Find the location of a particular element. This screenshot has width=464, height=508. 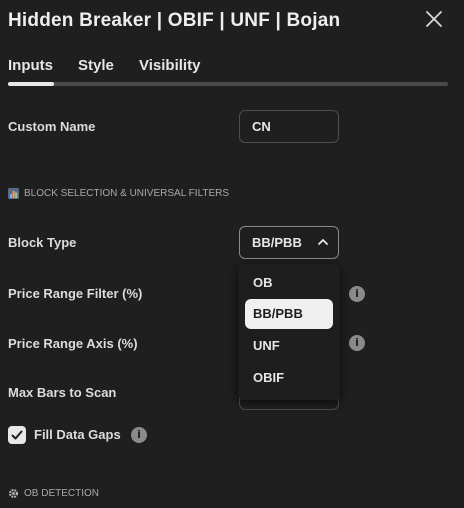

chevron-up-icon is located at coordinates (323, 242).